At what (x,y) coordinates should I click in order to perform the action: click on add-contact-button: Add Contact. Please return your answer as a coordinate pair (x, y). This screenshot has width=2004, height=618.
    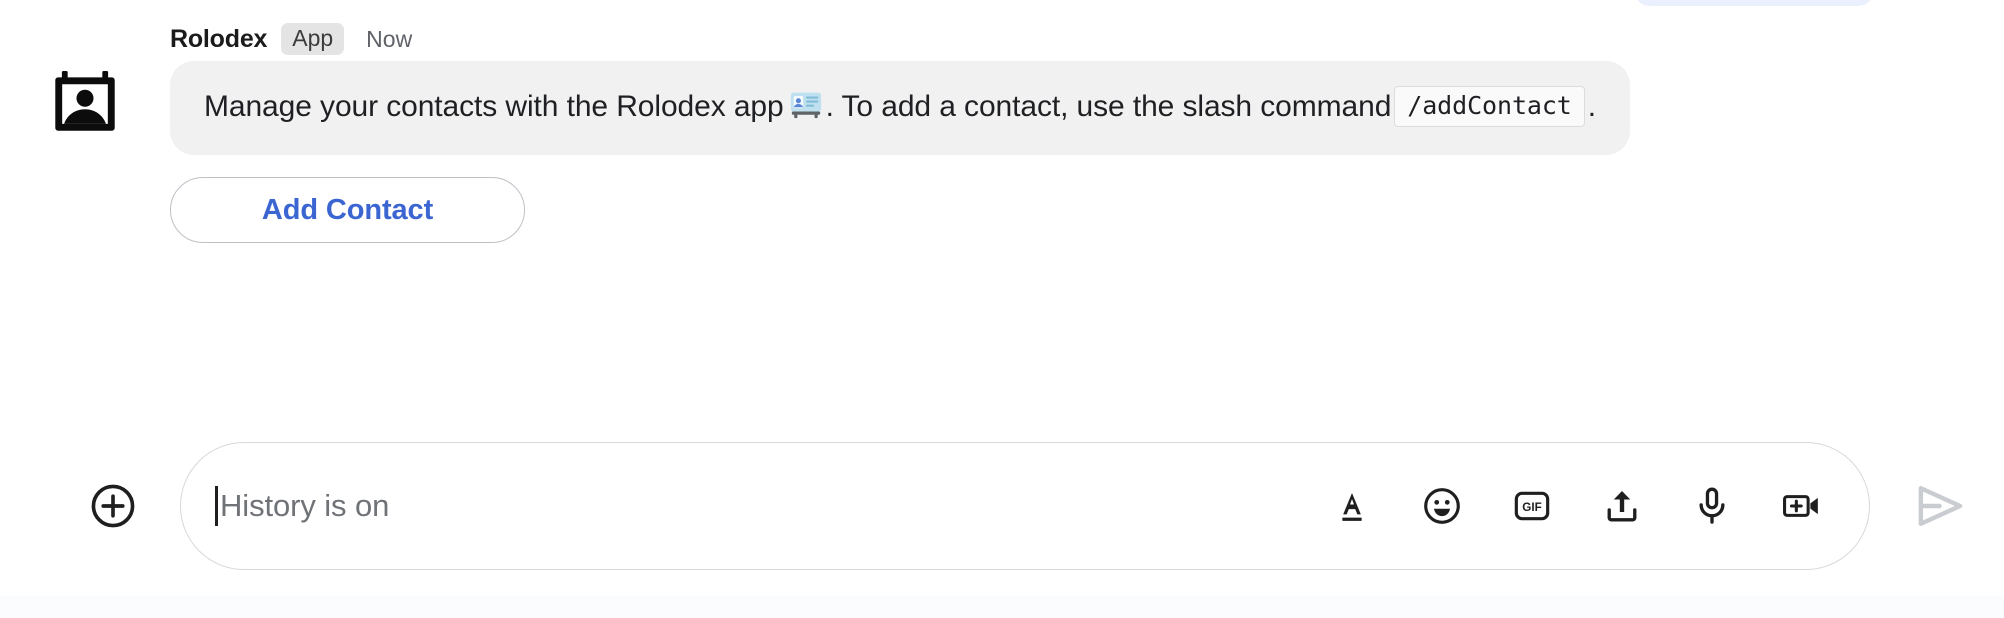
    Looking at the image, I should click on (347, 210).